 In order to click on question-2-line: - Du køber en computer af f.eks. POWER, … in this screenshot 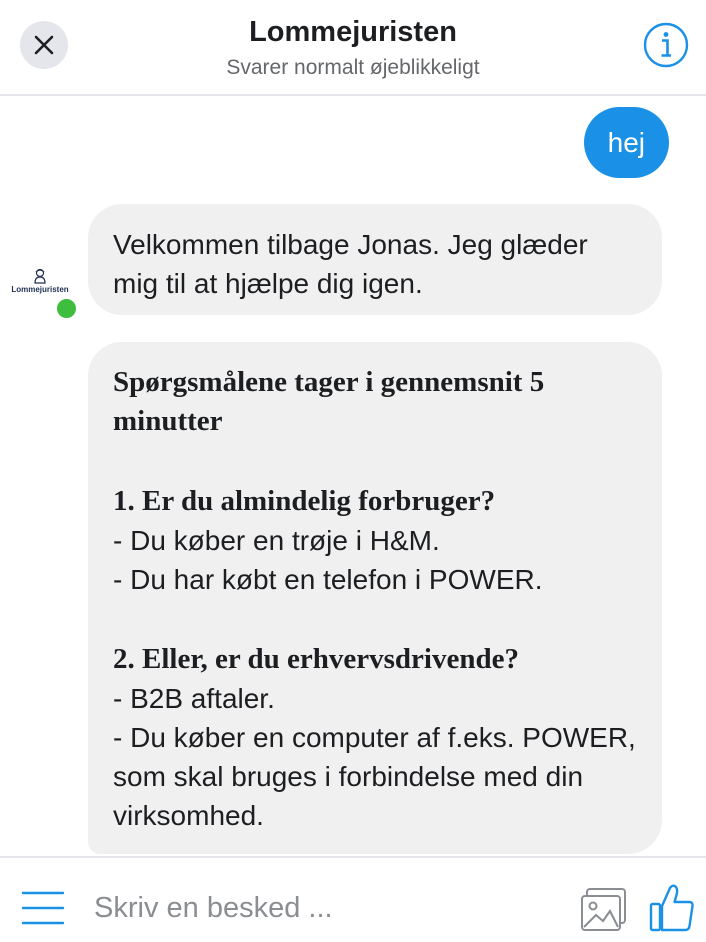, I will do `click(374, 776)`.